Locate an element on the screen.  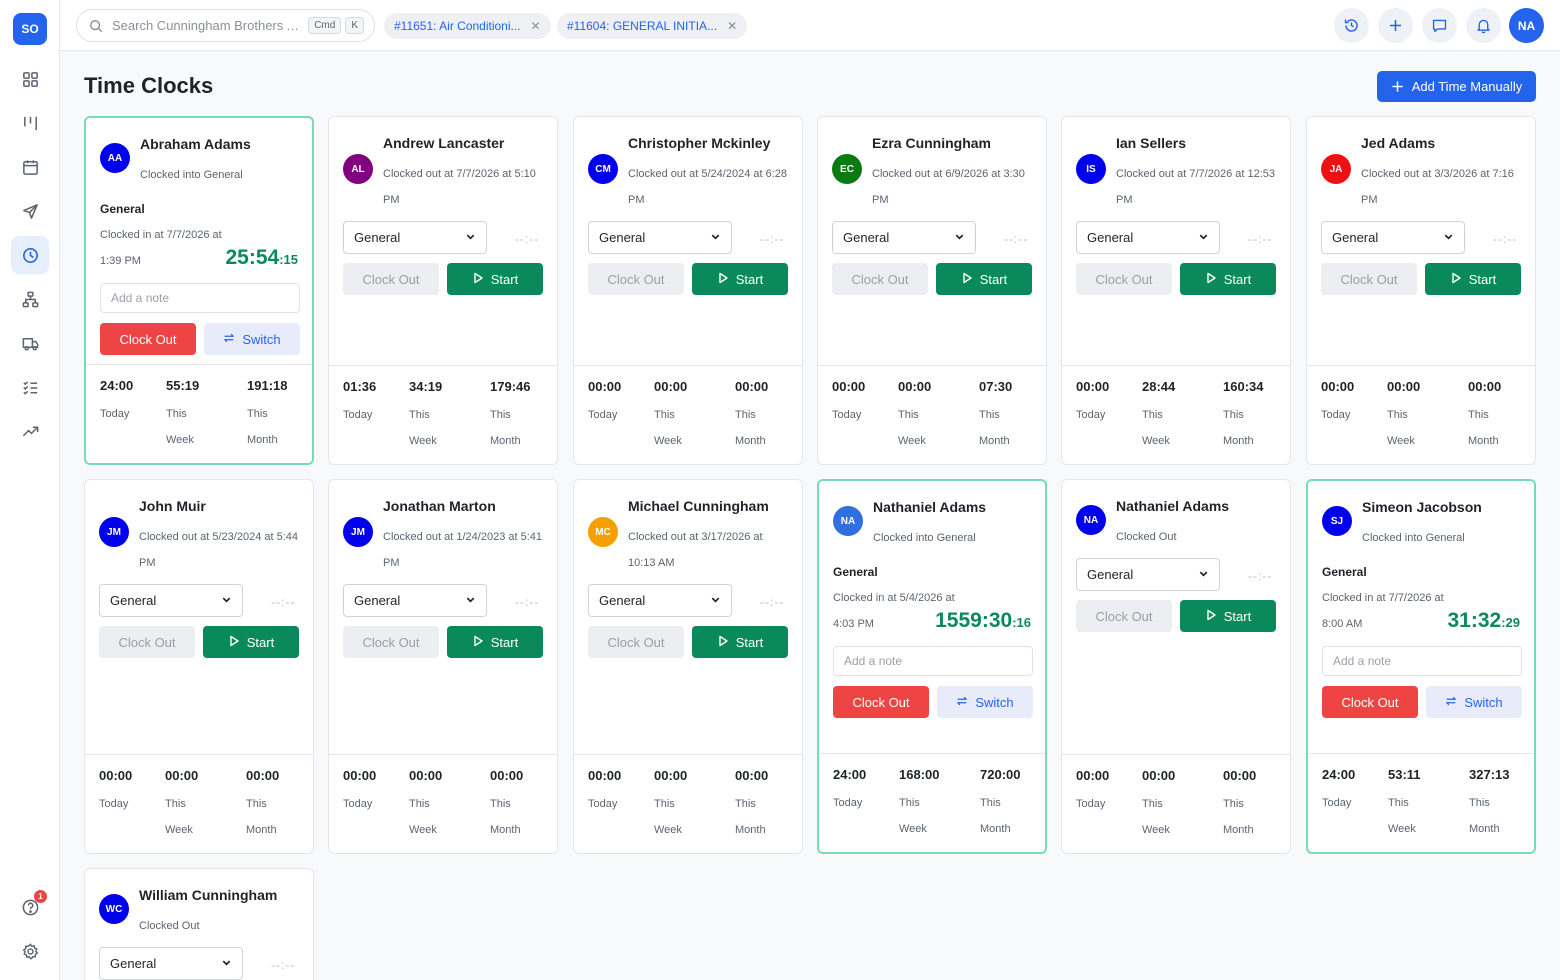
start-label: Start is located at coordinates (504, 279).